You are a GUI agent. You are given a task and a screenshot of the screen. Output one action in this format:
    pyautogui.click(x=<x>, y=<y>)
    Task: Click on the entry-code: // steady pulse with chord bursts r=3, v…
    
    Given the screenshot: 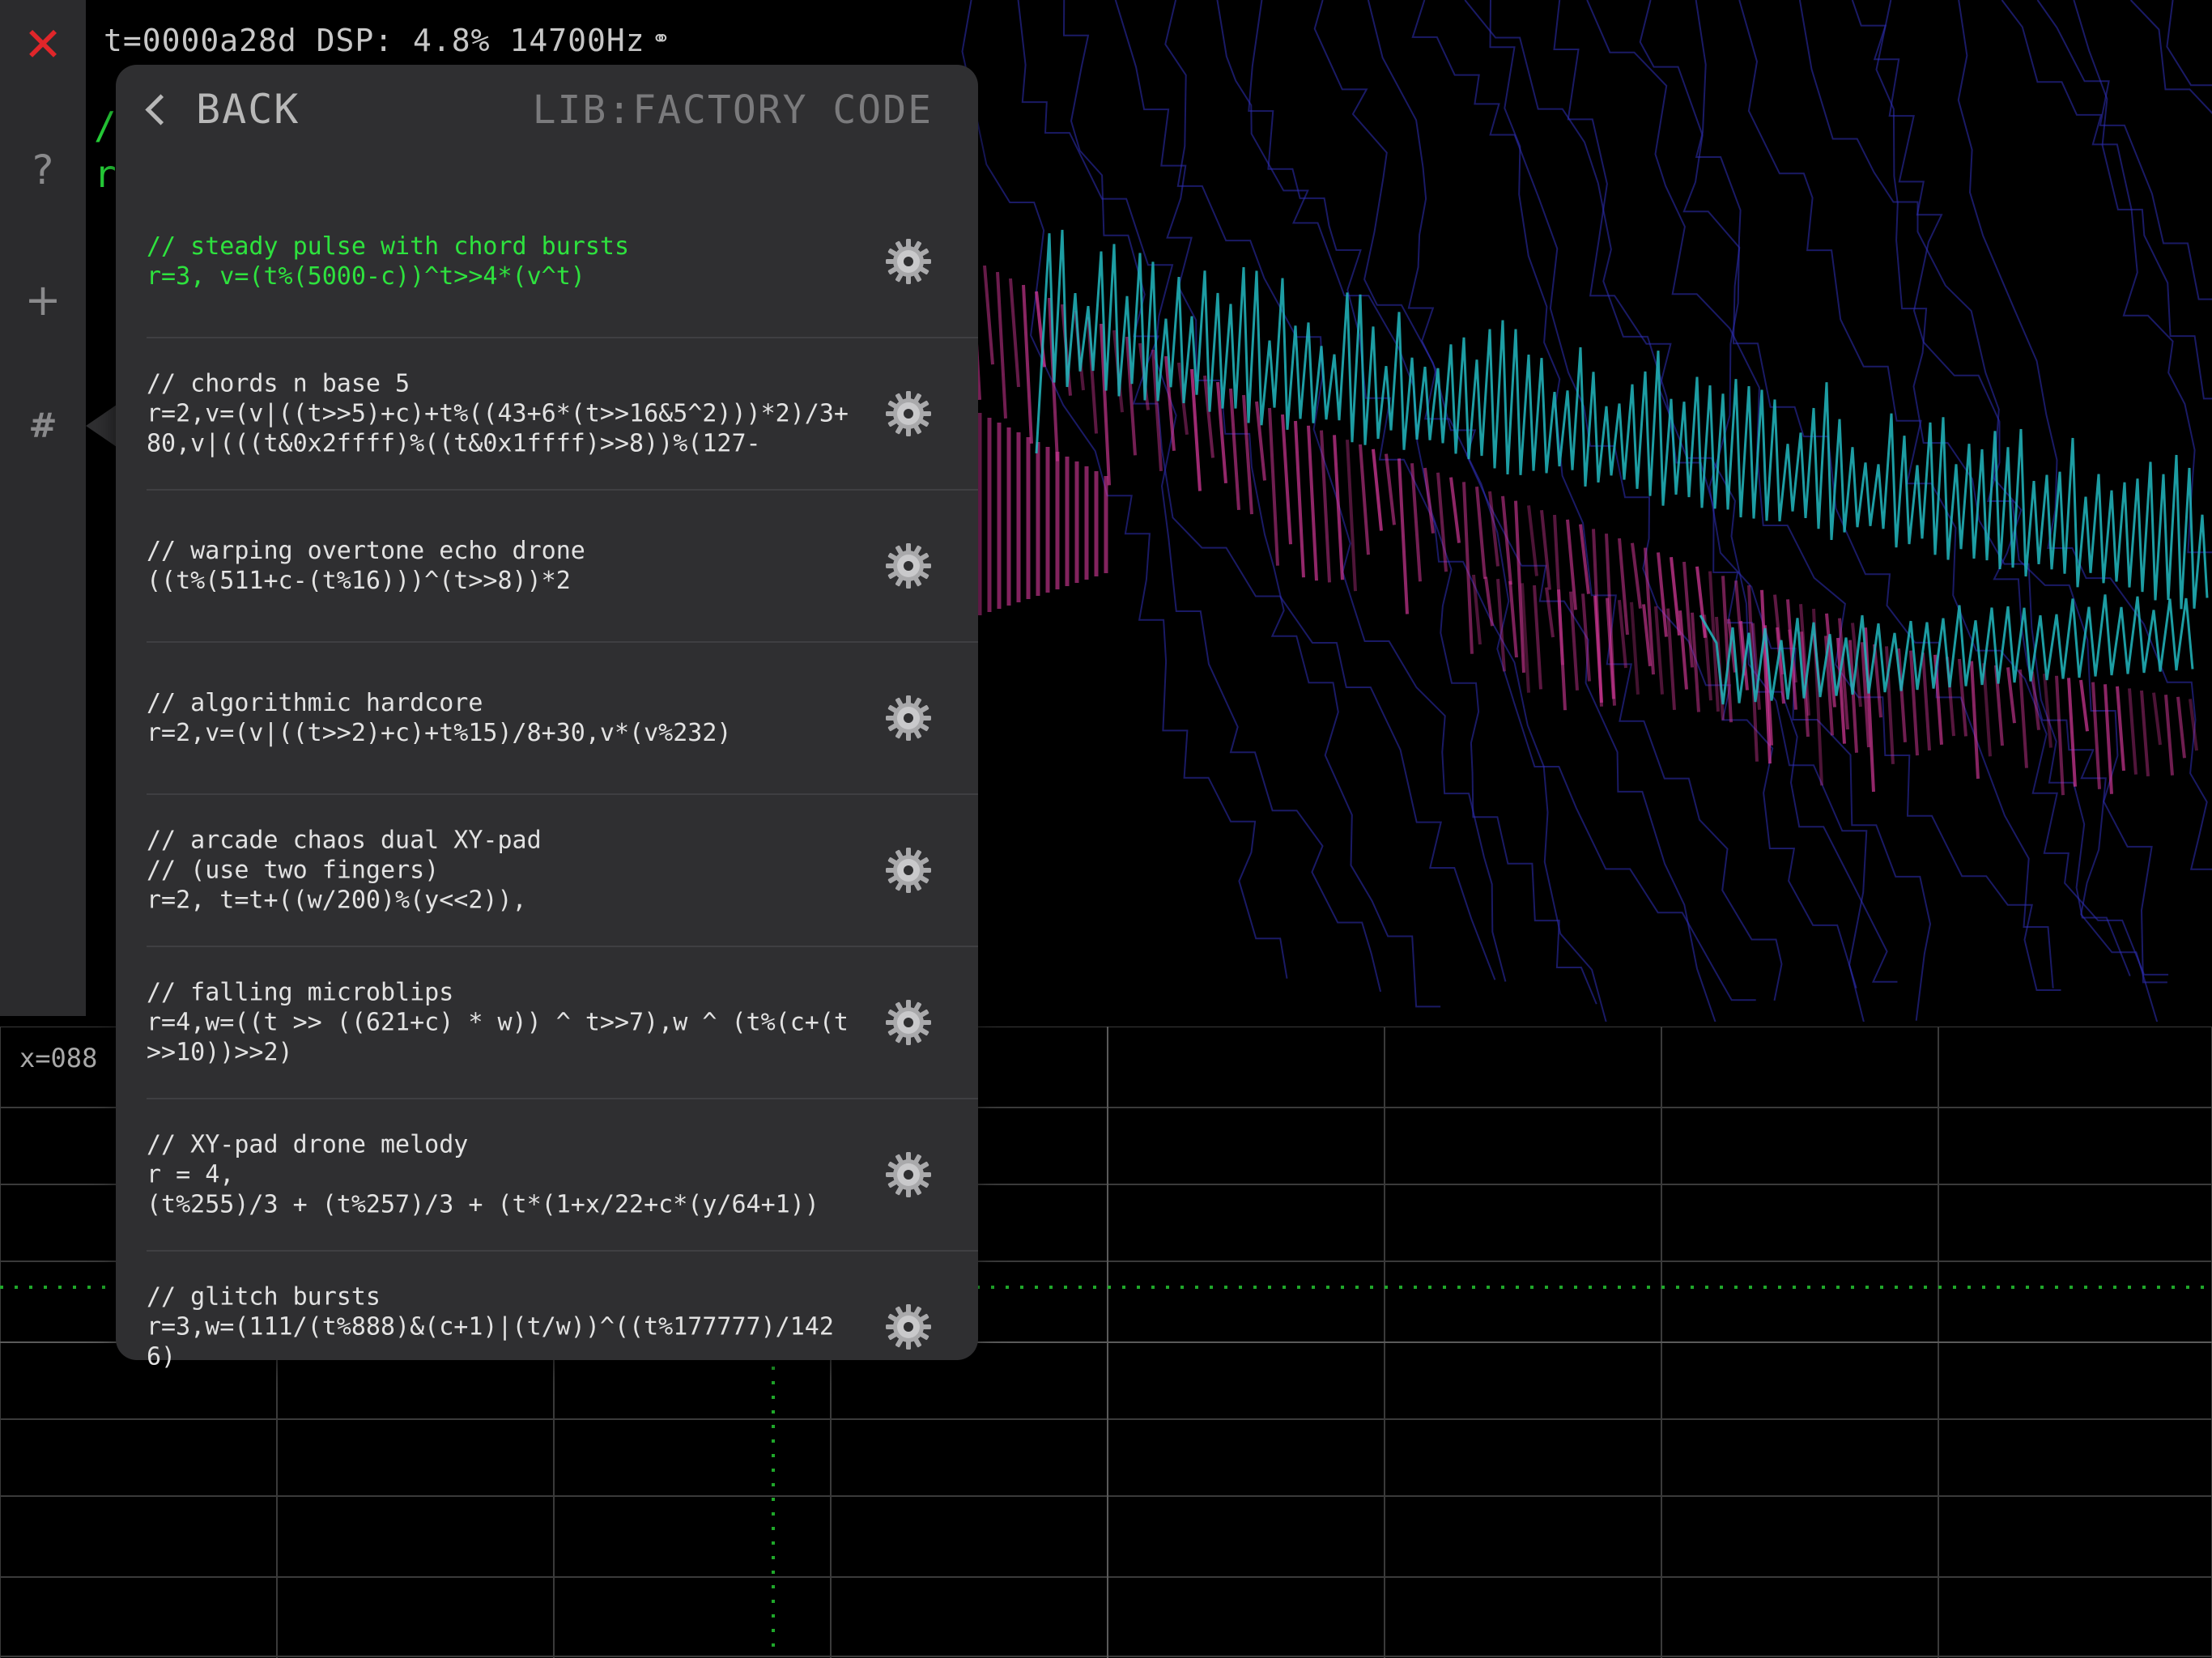 What is the action you would take?
    pyautogui.click(x=389, y=261)
    